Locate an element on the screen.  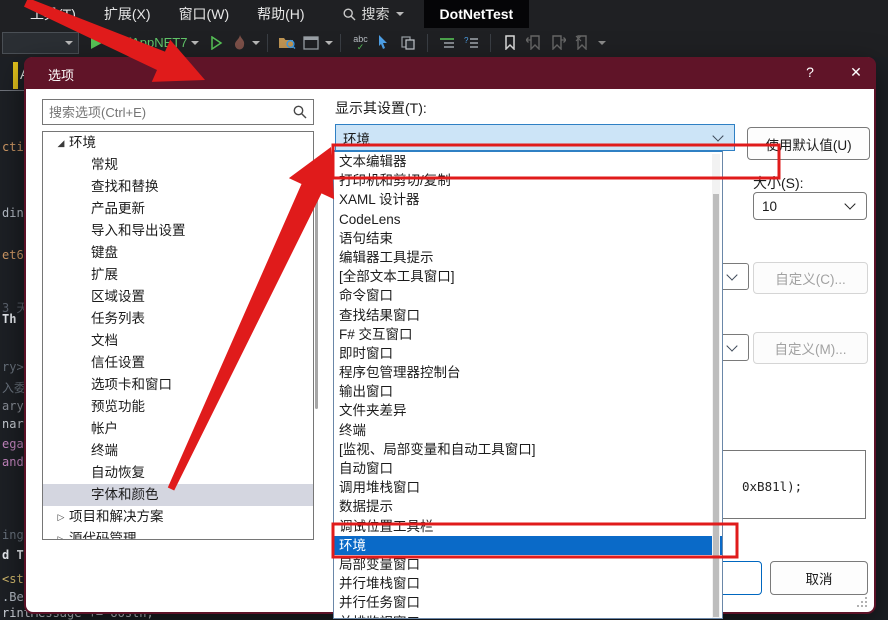
settings-combobox-value: 环境 is located at coordinates (356, 139).